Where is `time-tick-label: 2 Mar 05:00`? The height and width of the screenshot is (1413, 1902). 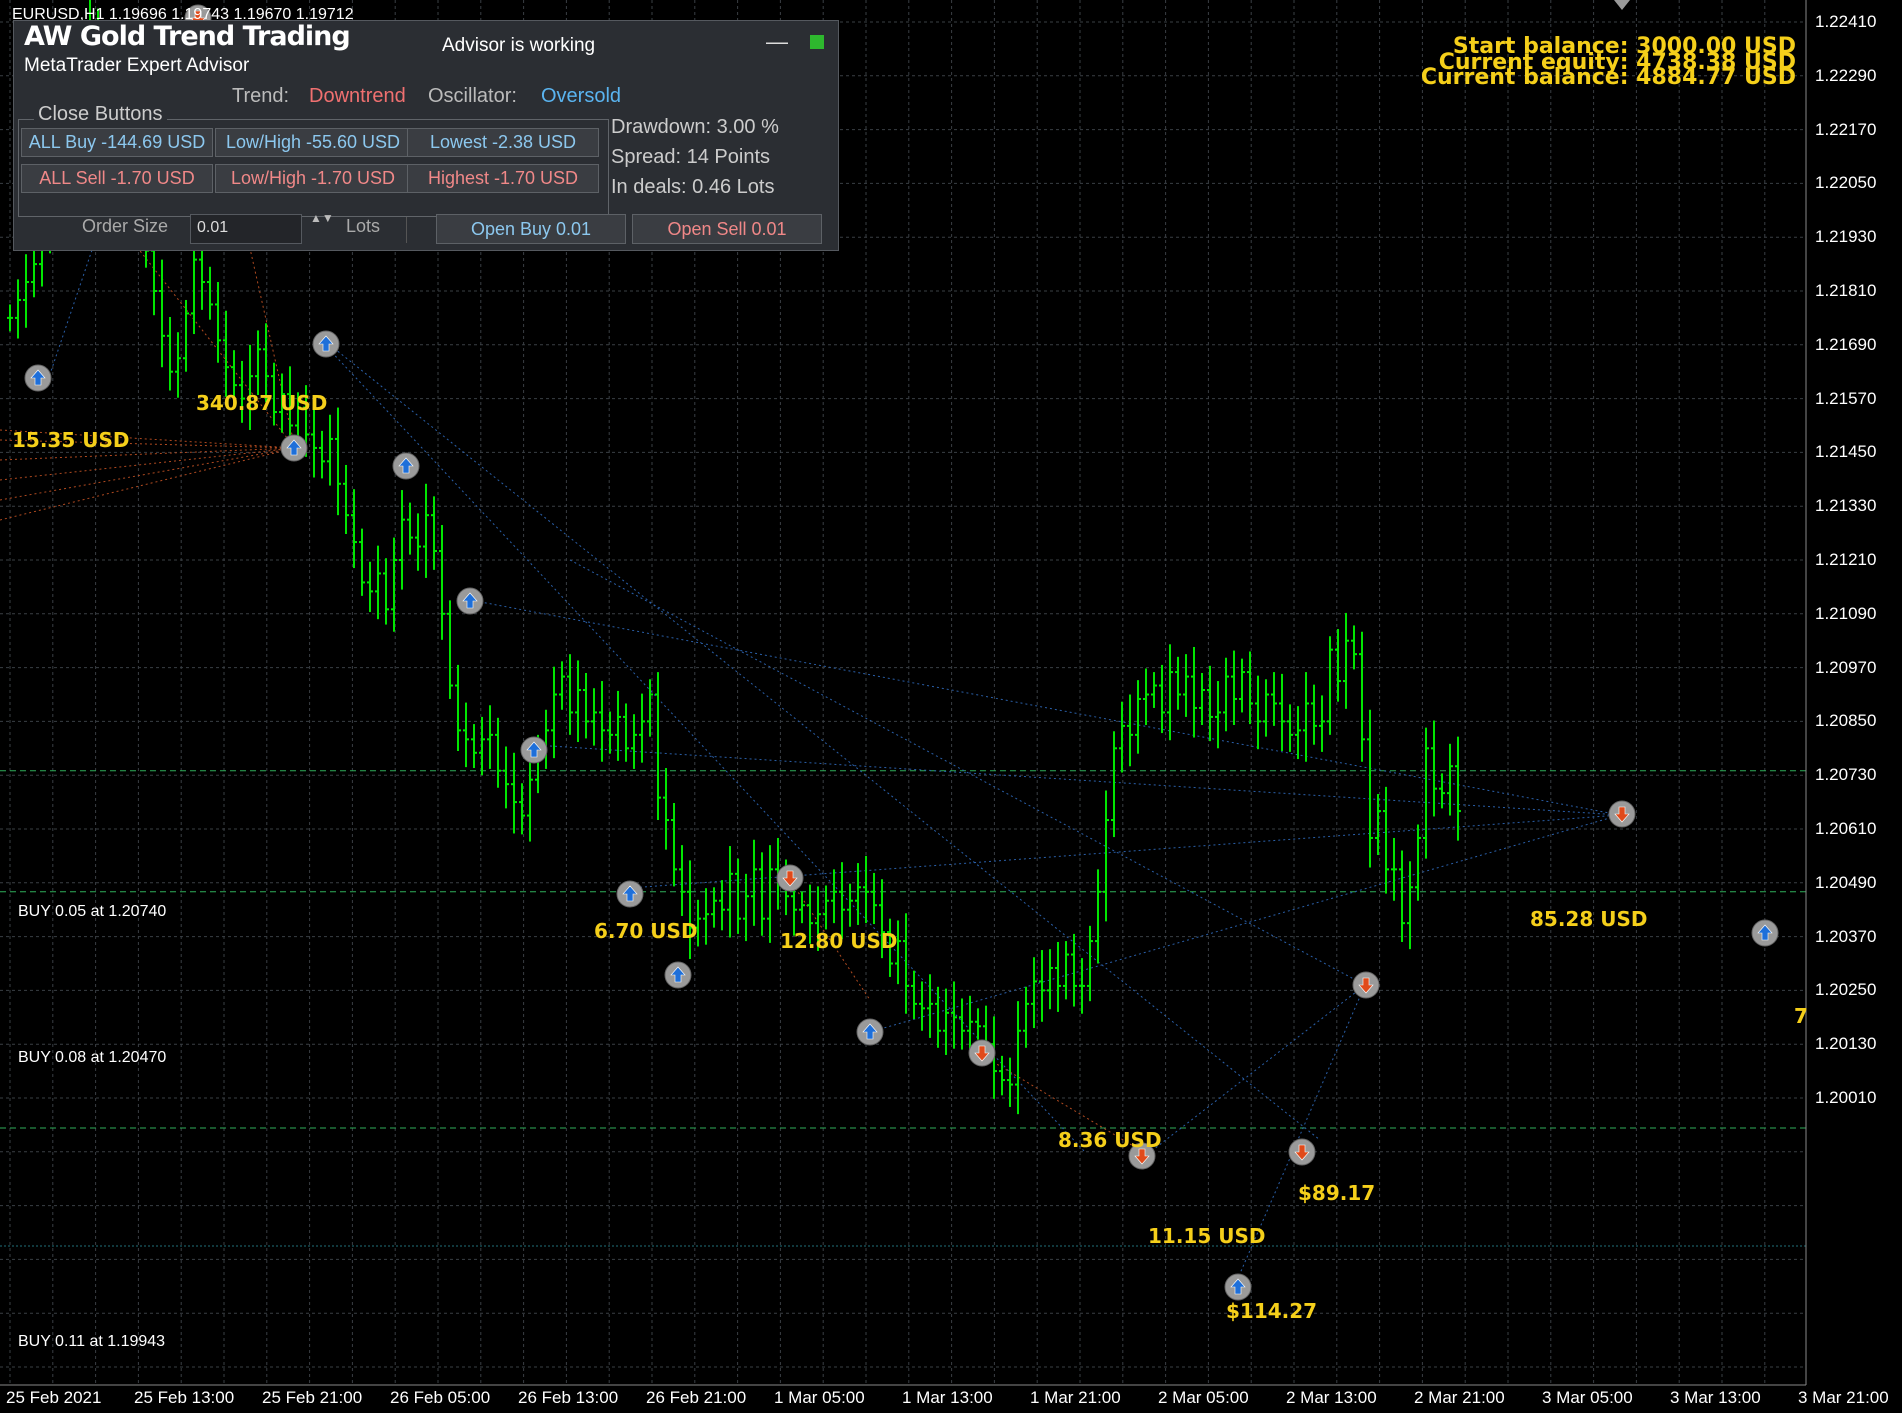 time-tick-label: 2 Mar 05:00 is located at coordinates (1203, 1397).